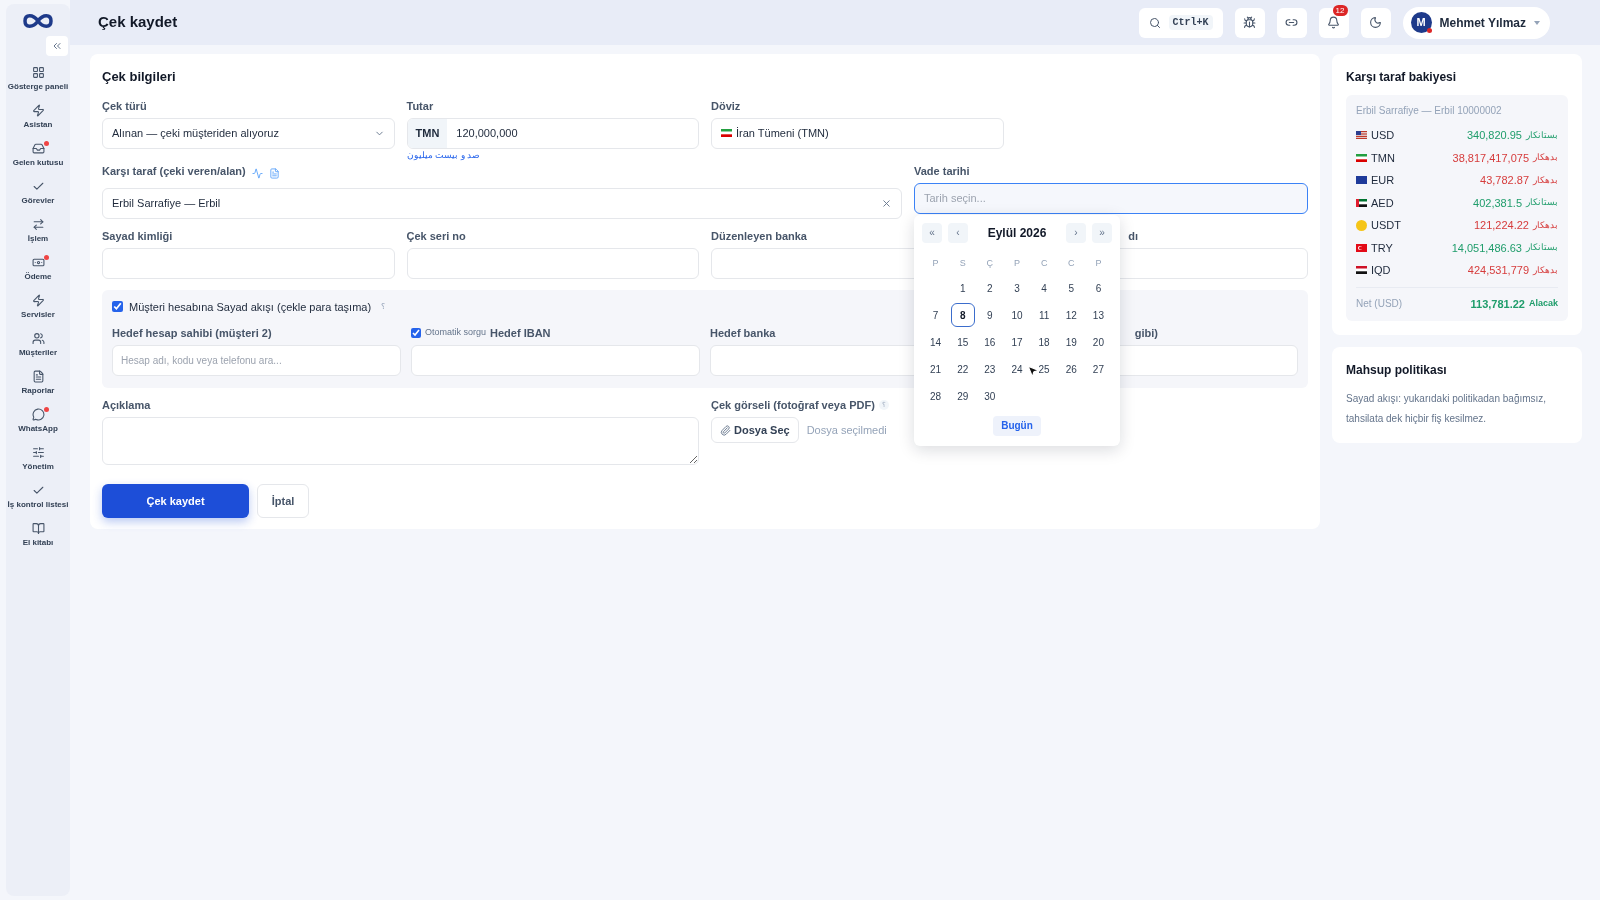 This screenshot has height=900, width=1600. Describe the element at coordinates (1429, 111) in the screenshot. I see `account-name: Erbil Sarrafiye — Erbil 10000002` at that location.